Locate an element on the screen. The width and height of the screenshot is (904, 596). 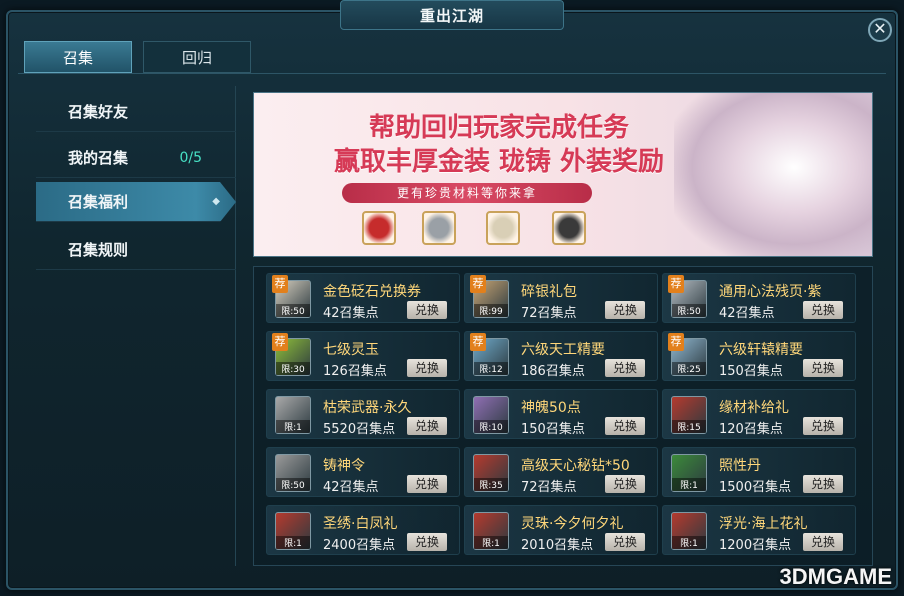
reward-item-name: 六级轩辕精要 is located at coordinates (761, 350).